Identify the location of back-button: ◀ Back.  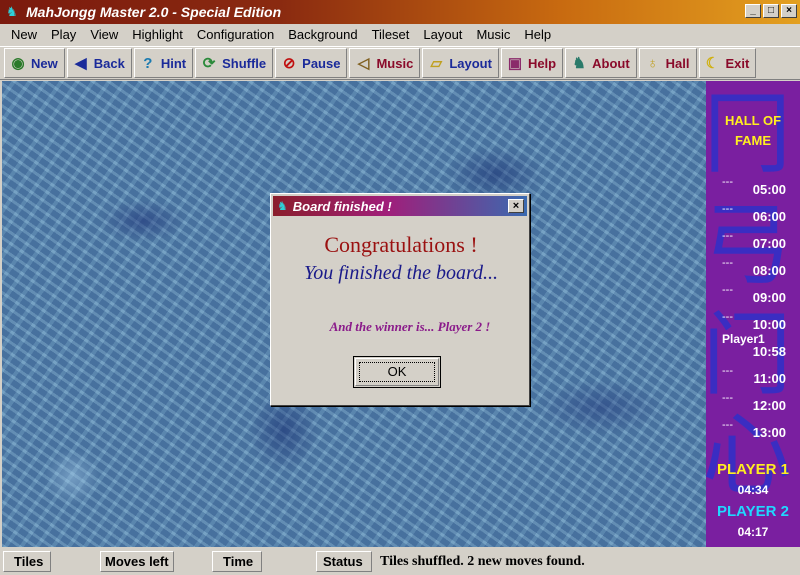
(99, 63).